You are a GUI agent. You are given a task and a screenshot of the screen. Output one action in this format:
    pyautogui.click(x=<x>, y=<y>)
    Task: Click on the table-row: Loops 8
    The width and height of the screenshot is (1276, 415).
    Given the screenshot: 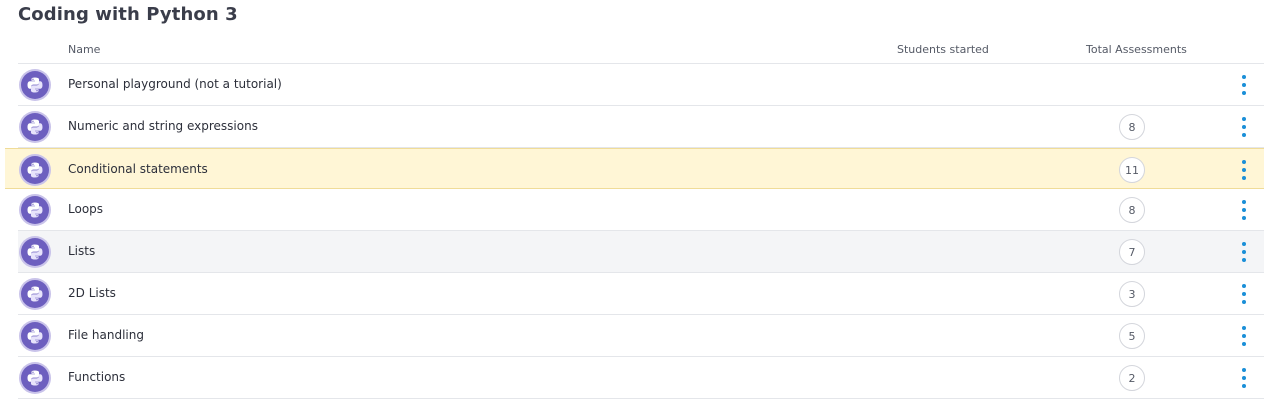 What is the action you would take?
    pyautogui.click(x=641, y=210)
    